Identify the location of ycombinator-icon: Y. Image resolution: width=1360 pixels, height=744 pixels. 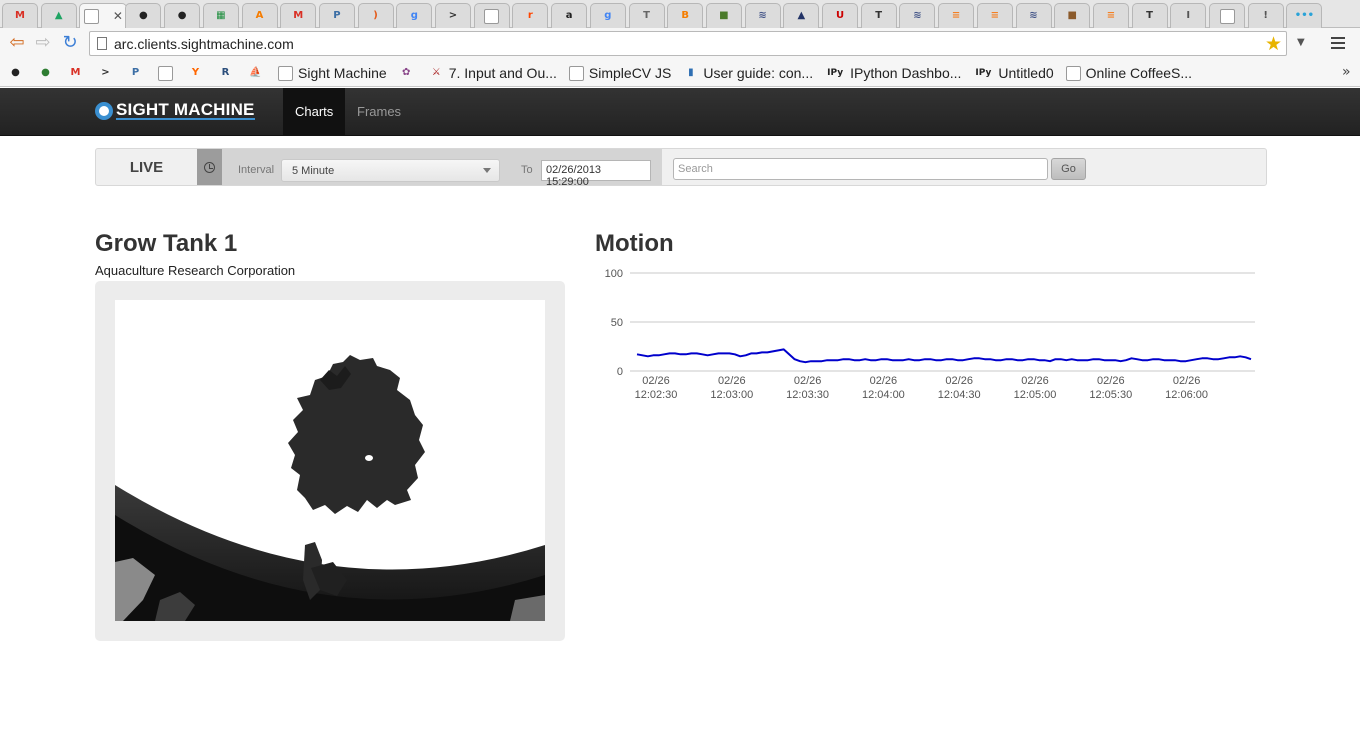
(195, 72).